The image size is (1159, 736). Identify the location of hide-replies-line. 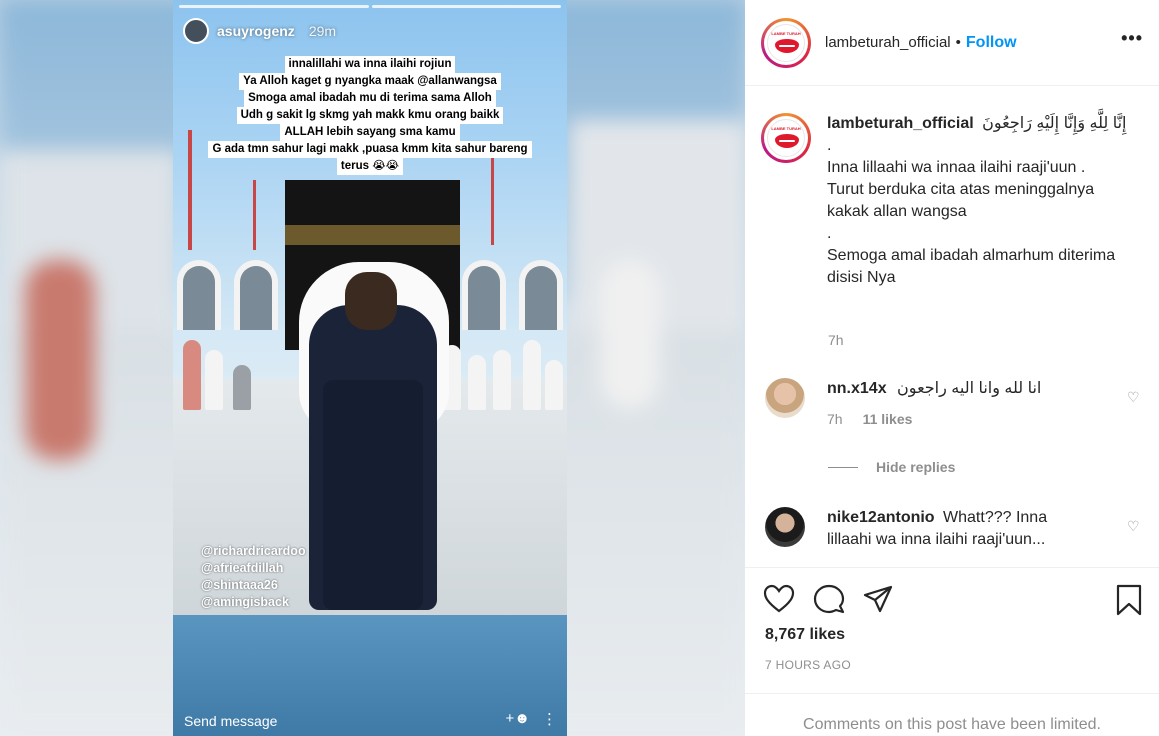
(843, 467).